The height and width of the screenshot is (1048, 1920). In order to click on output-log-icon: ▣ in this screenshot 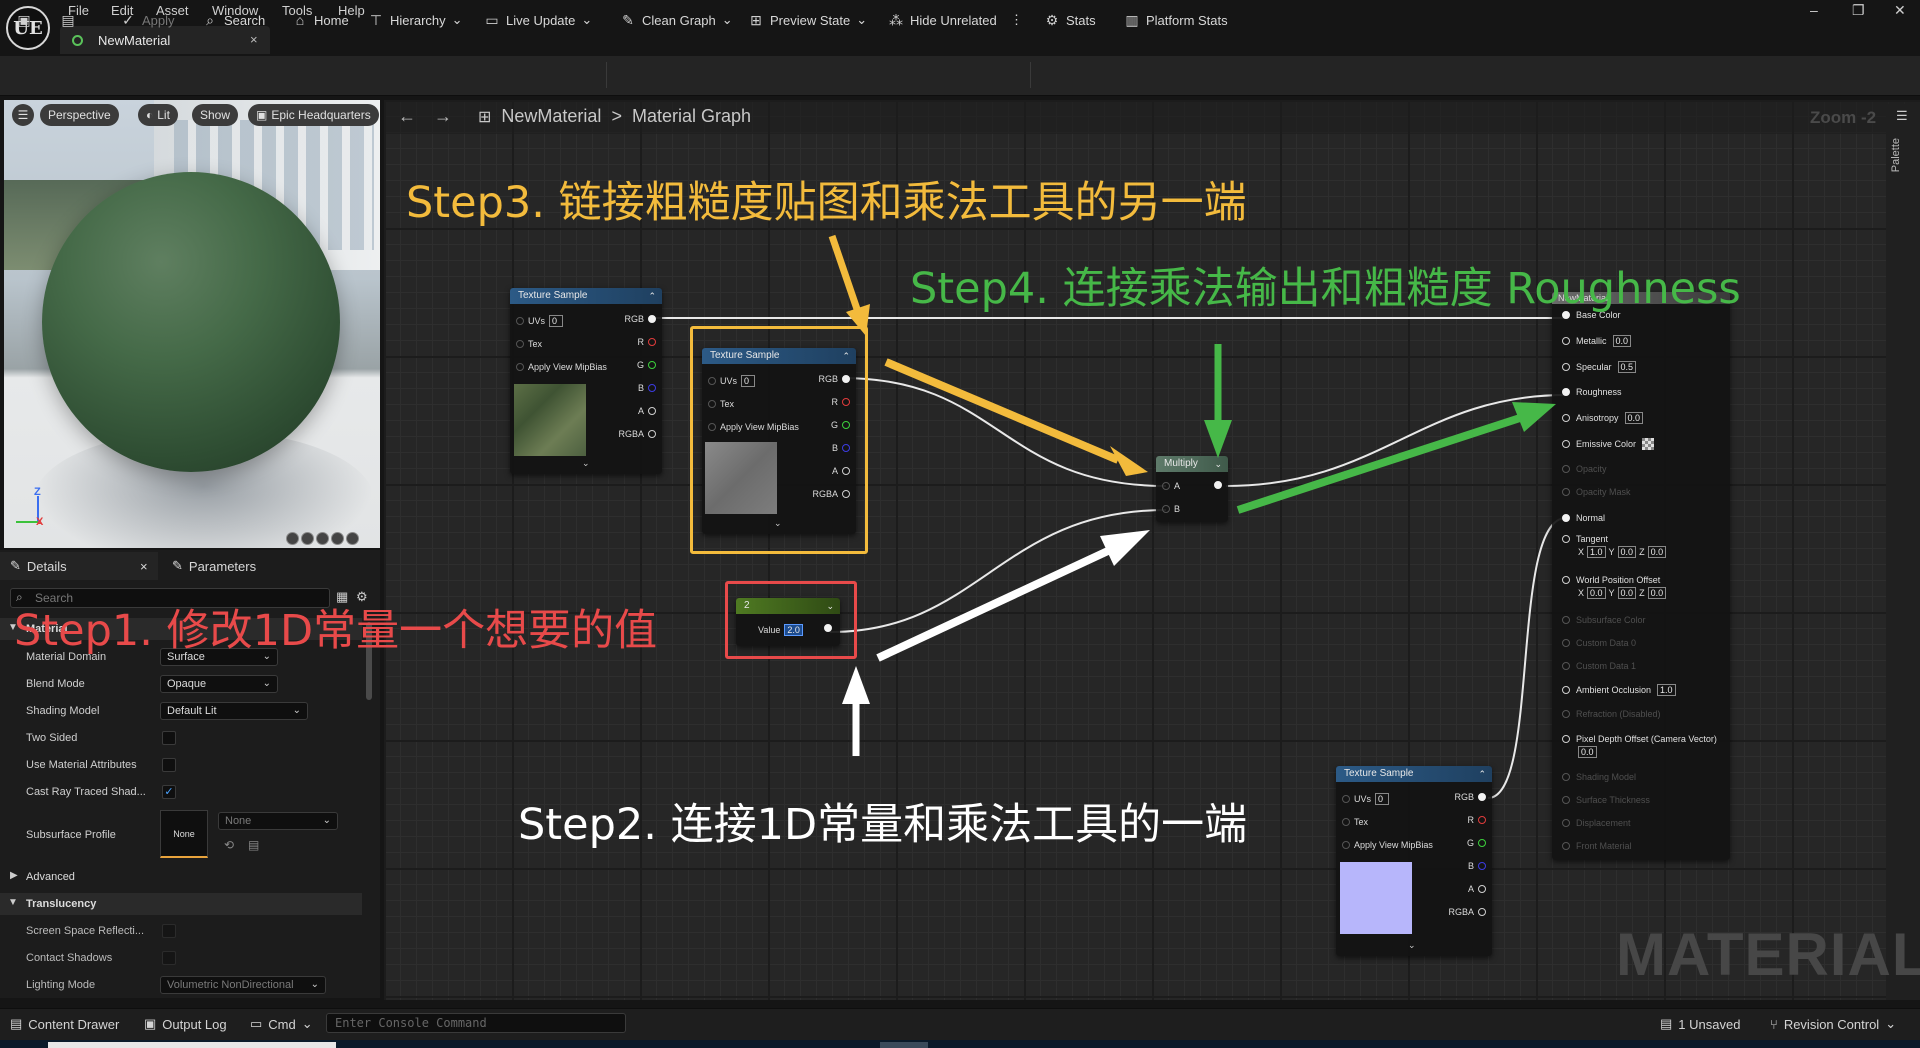, I will do `click(150, 1023)`.